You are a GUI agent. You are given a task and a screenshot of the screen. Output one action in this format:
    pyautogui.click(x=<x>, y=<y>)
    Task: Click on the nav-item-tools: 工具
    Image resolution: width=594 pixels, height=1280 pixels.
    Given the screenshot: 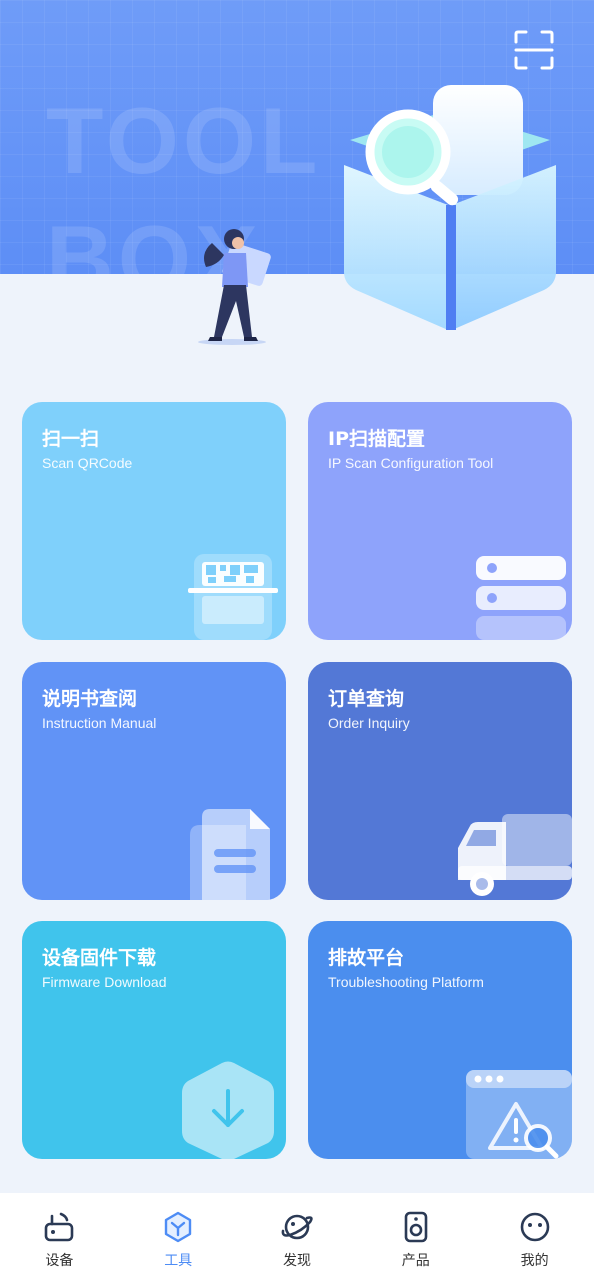 What is the action you would take?
    pyautogui.click(x=178, y=1236)
    